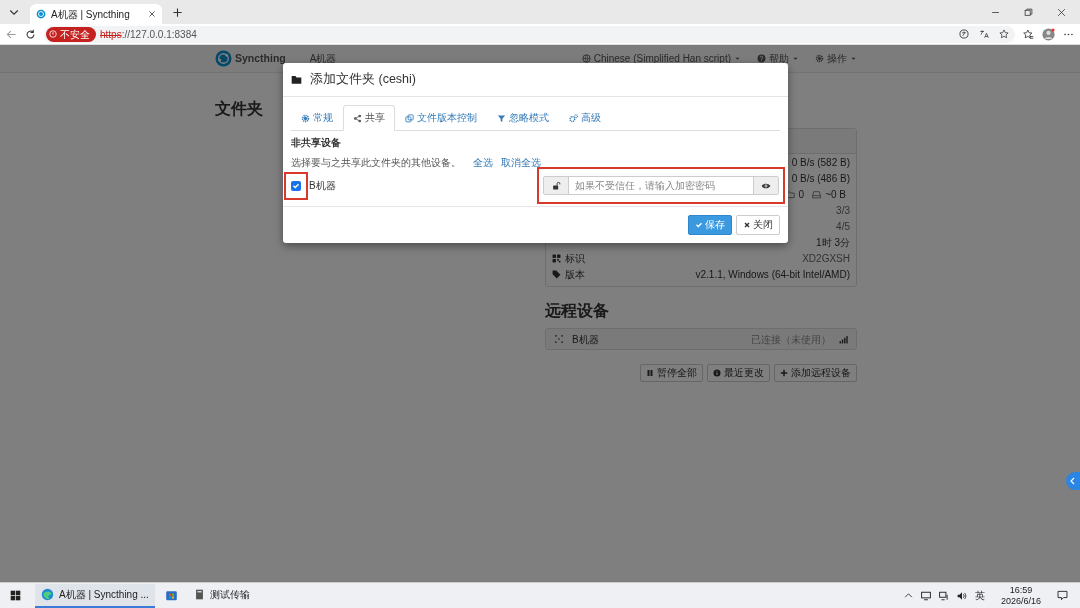 Image resolution: width=1080 pixels, height=608 pixels. I want to click on warning-icon, so click(53, 34).